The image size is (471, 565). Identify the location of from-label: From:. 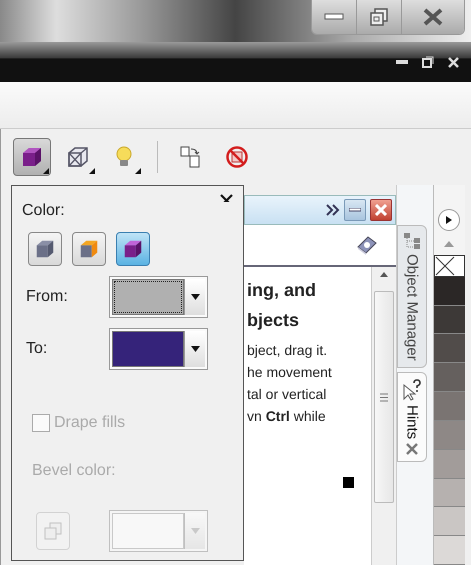
(47, 297).